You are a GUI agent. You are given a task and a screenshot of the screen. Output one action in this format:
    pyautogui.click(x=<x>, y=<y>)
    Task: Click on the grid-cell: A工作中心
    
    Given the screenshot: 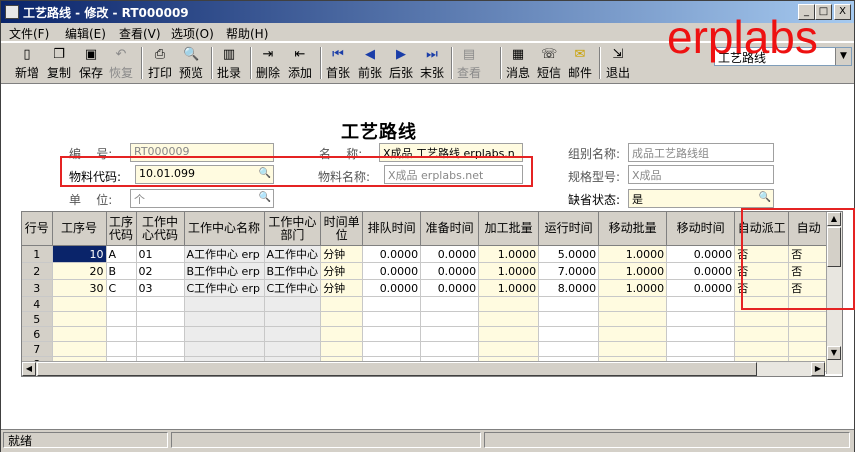 What is the action you would take?
    pyautogui.click(x=293, y=254)
    